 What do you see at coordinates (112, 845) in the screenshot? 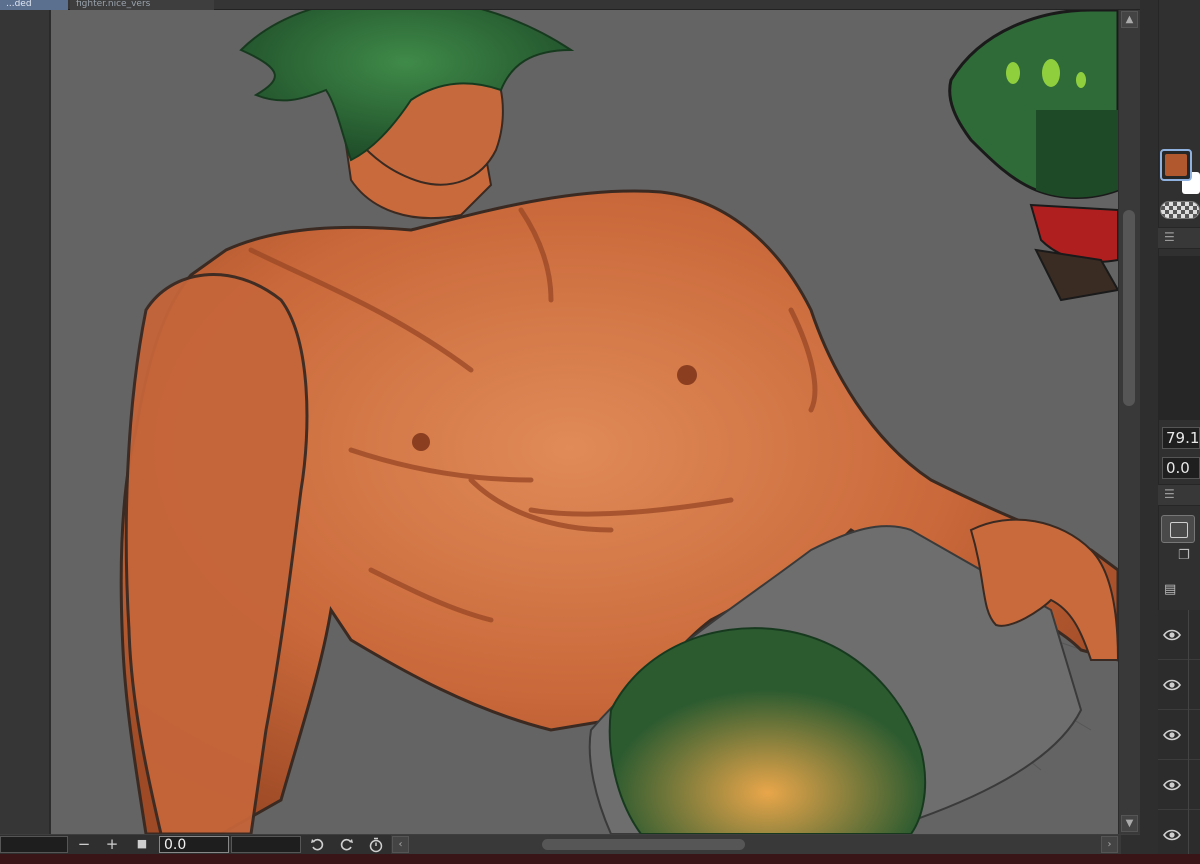
I see `zoom-in-button: +` at bounding box center [112, 845].